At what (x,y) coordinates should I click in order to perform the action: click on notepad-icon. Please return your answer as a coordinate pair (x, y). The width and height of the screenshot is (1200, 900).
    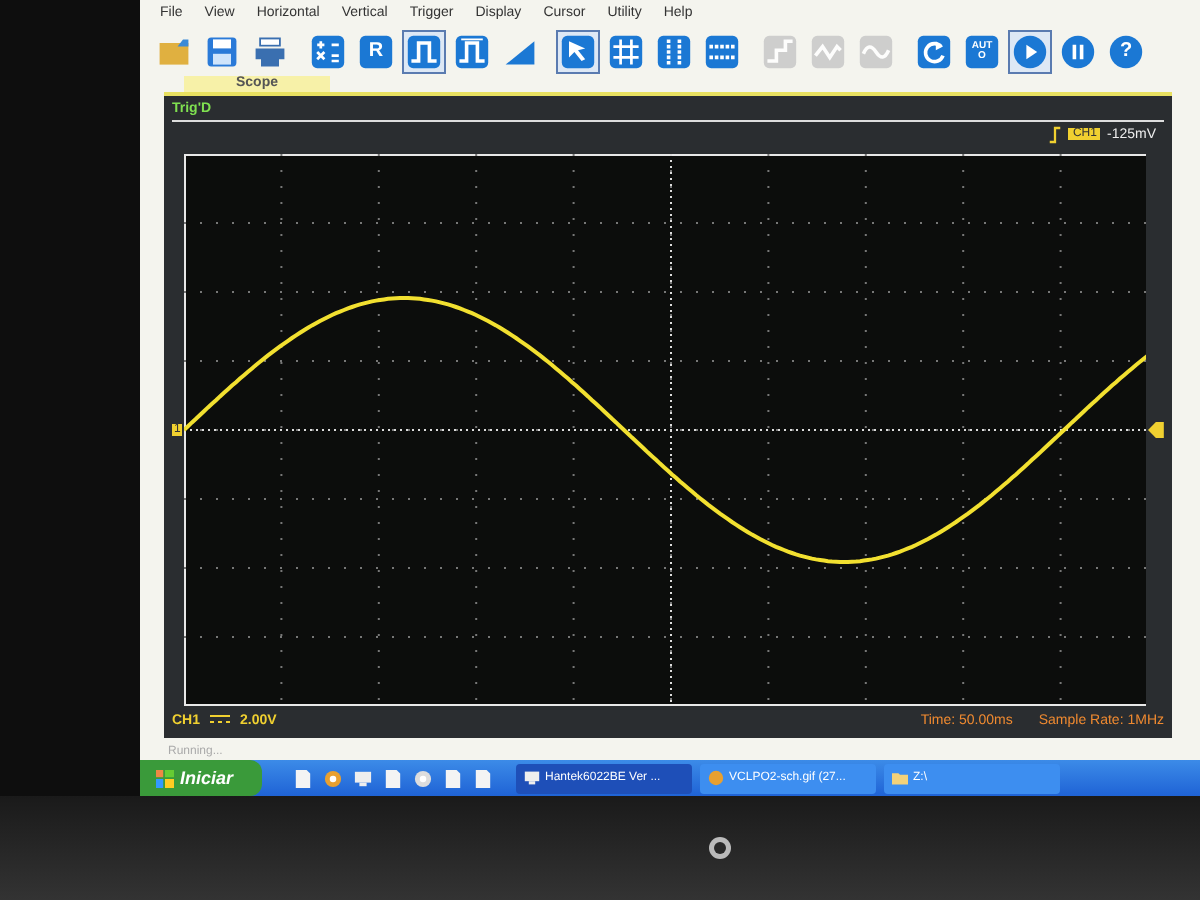
    Looking at the image, I should click on (452, 778).